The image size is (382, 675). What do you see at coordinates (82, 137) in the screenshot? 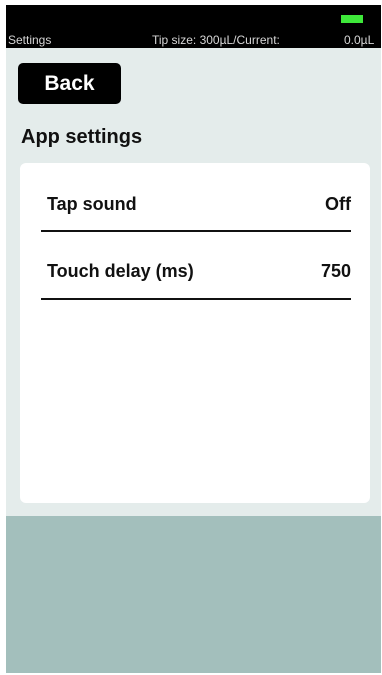
I see `page-title: App settings` at bounding box center [82, 137].